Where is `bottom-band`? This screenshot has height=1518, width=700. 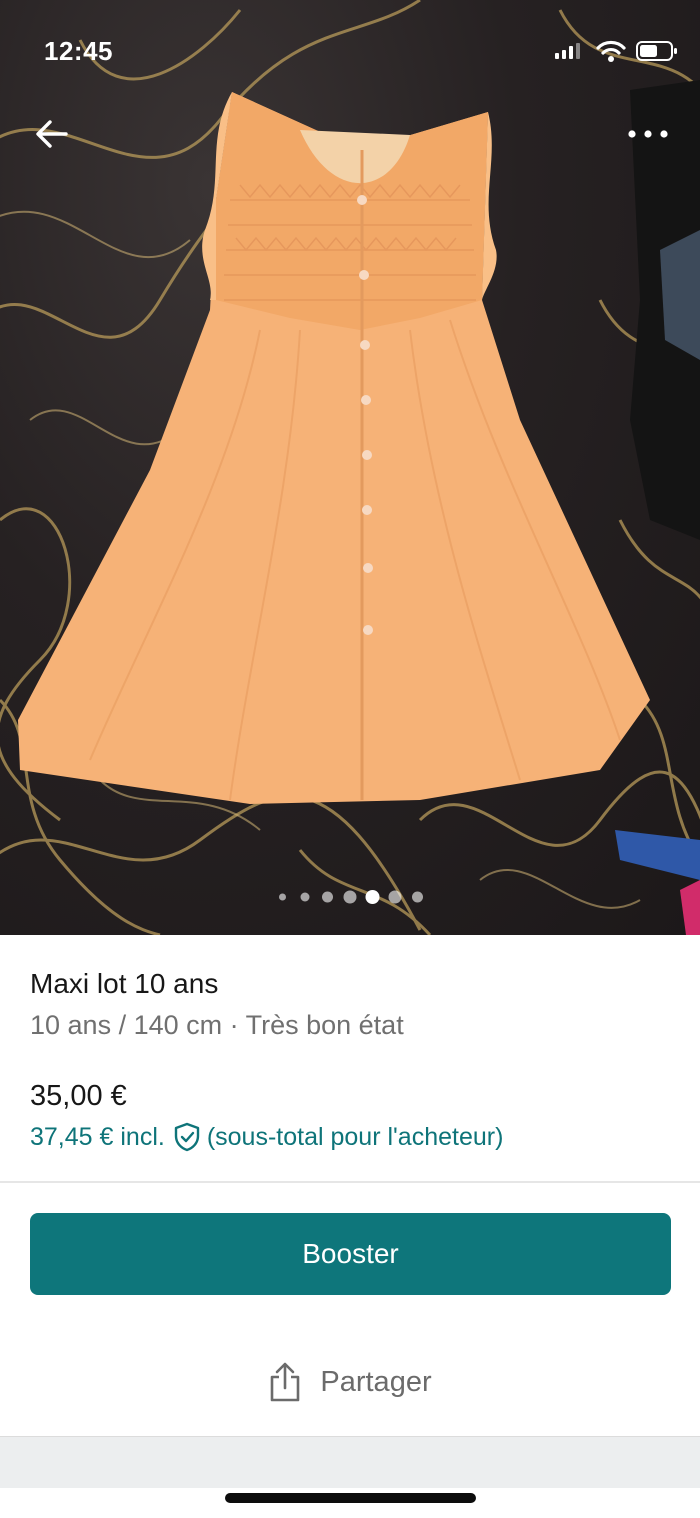 bottom-band is located at coordinates (350, 1462).